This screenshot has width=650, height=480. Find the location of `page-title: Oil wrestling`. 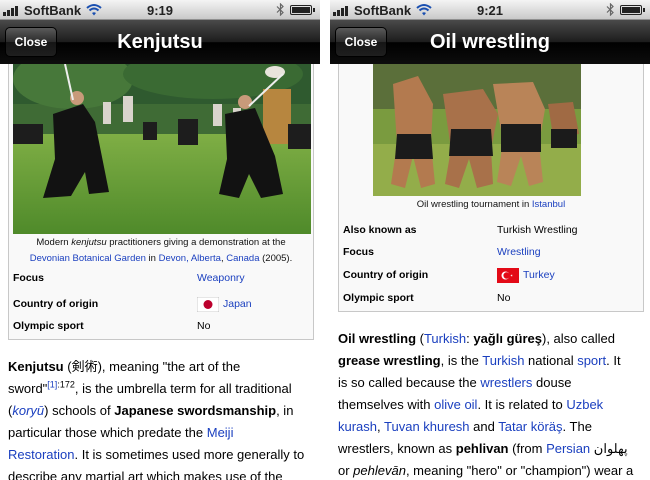

page-title: Oil wrestling is located at coordinates (490, 42).